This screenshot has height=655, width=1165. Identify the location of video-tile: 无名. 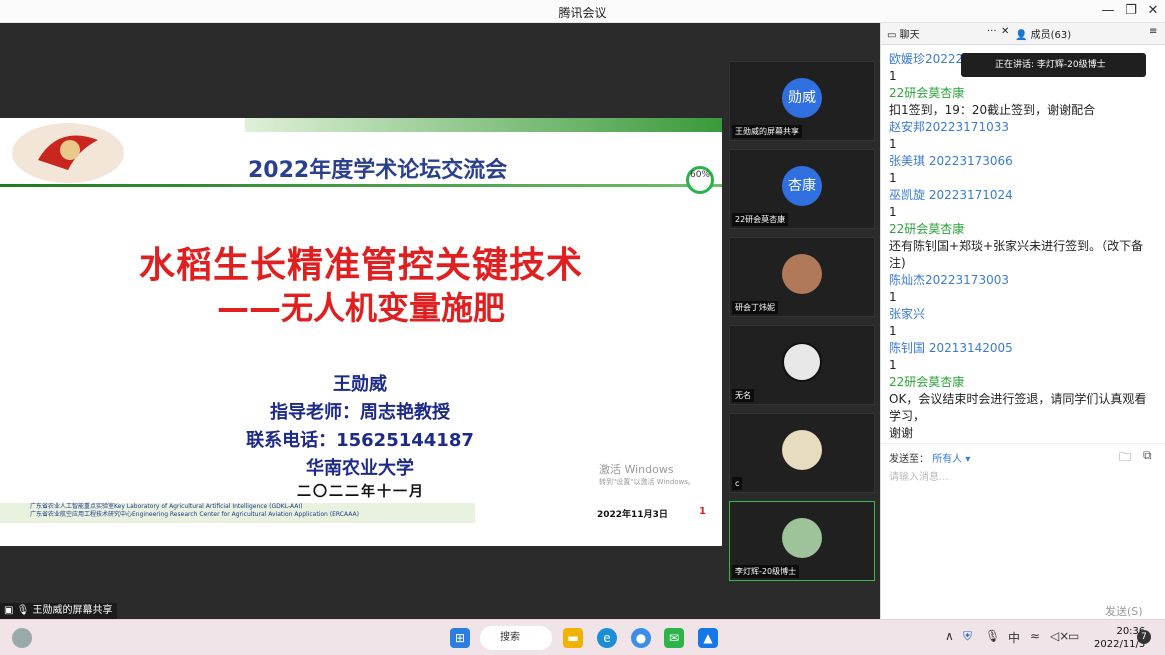
(802, 365).